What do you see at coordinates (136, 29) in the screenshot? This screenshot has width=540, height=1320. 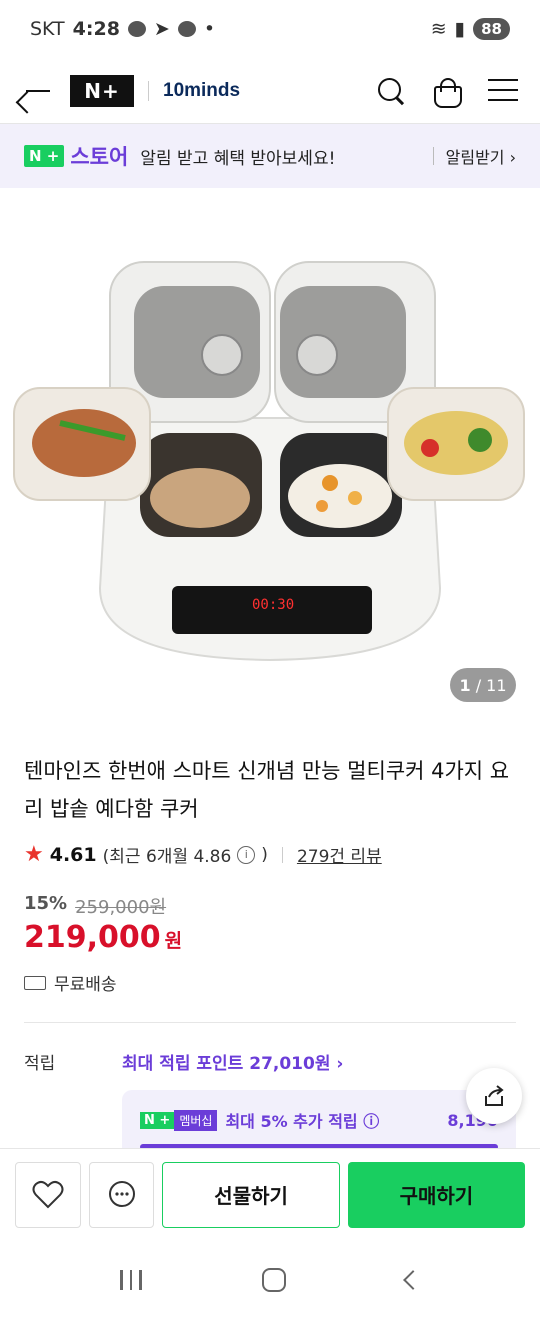 I see `chat-notification-icon` at bounding box center [136, 29].